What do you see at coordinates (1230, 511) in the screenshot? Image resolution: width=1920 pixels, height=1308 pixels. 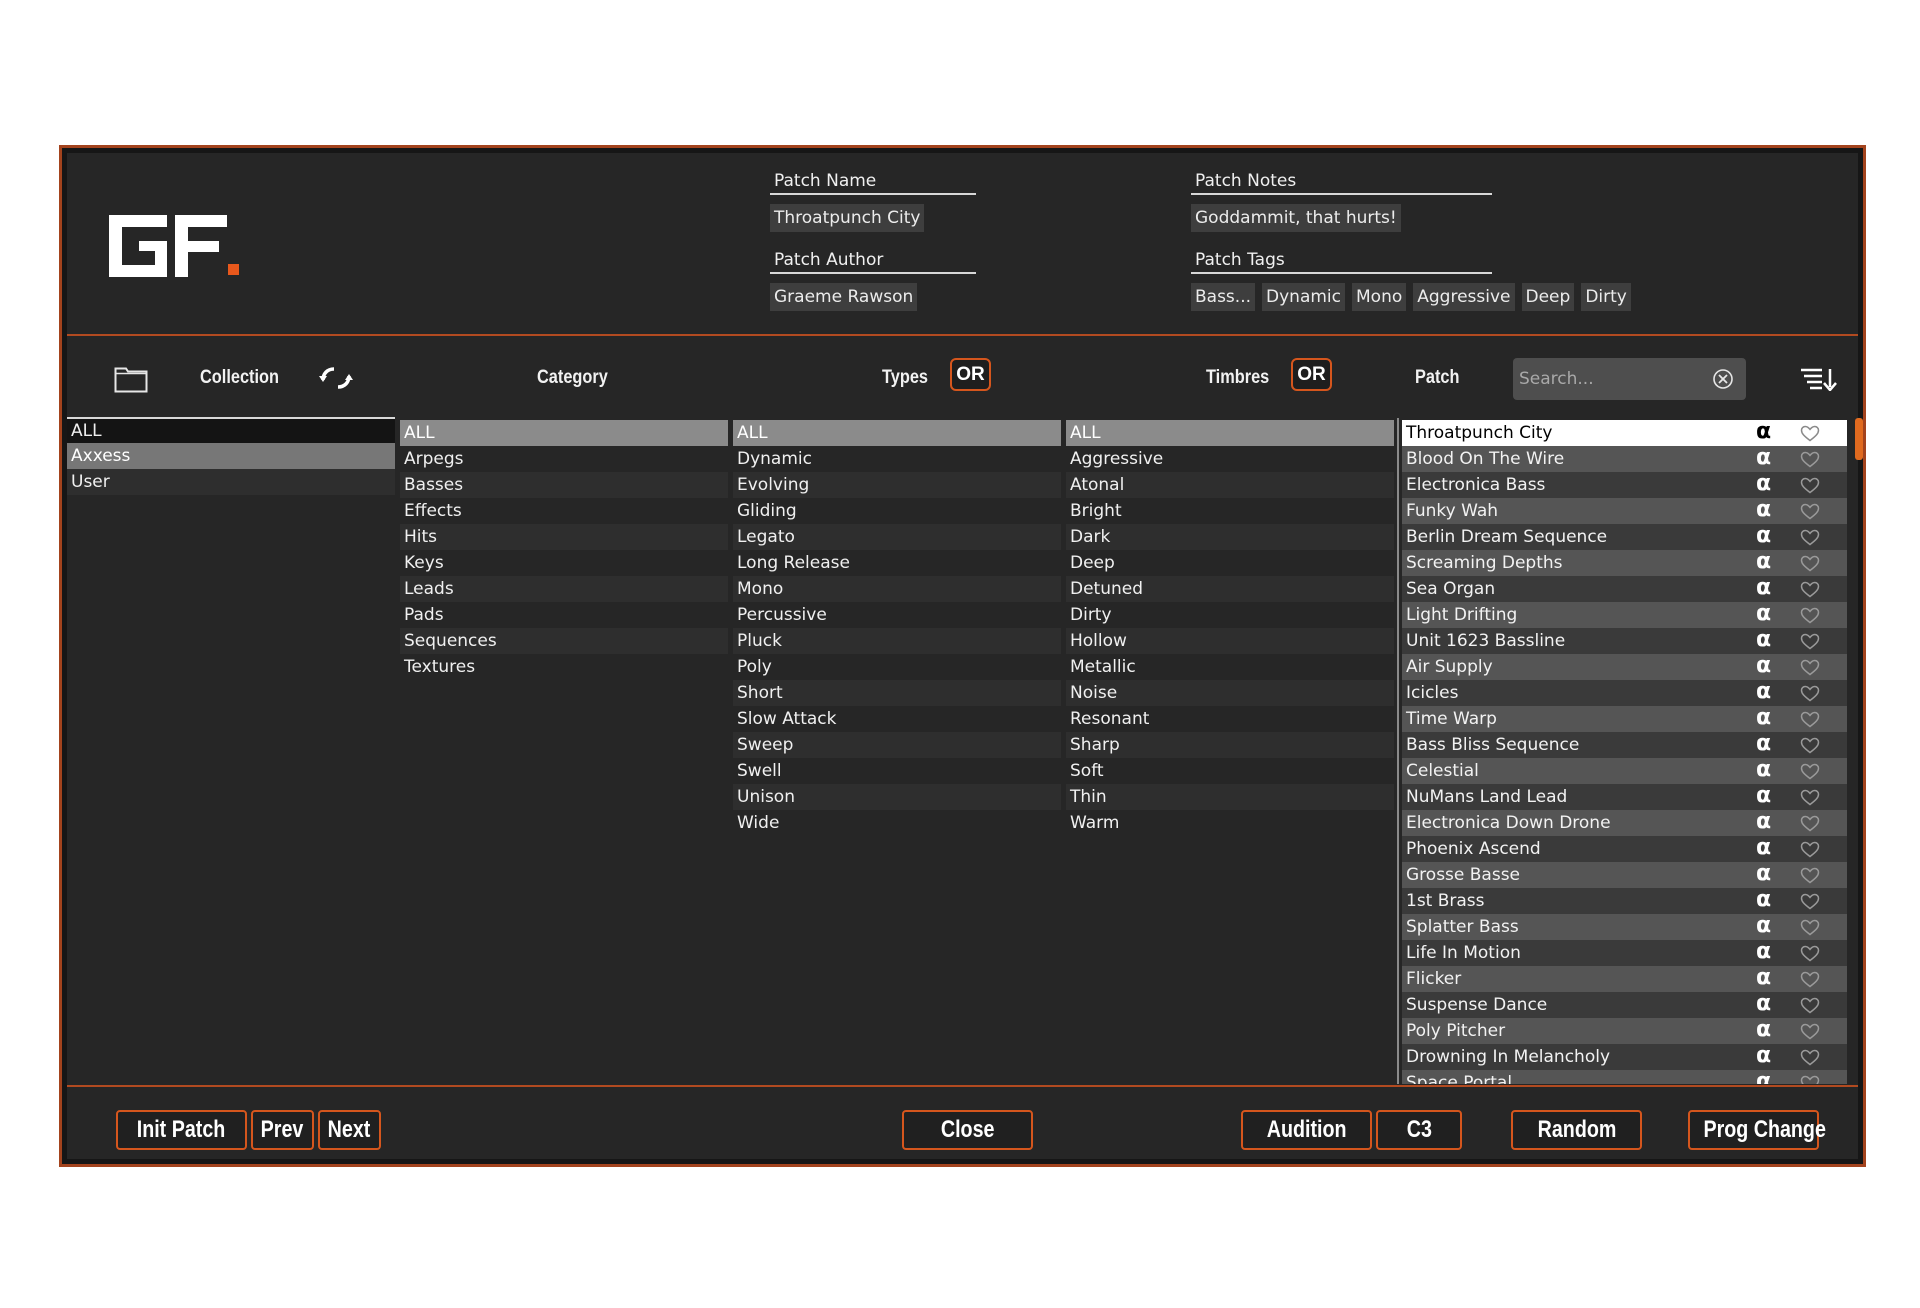 I see `timbre-item: Bright` at bounding box center [1230, 511].